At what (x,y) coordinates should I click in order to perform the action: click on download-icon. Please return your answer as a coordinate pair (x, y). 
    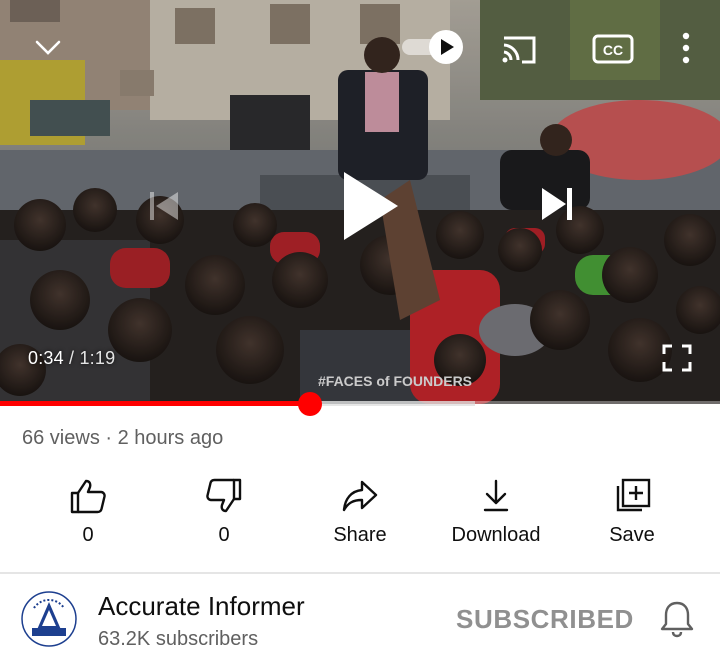
    Looking at the image, I should click on (496, 495).